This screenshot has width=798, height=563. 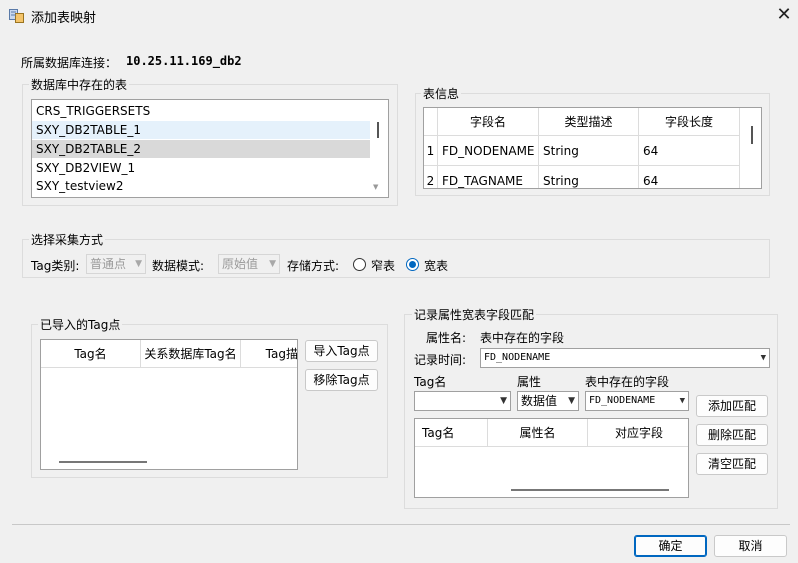 I want to click on imported-tags-legend: 已导入的Tag点, so click(x=80, y=324).